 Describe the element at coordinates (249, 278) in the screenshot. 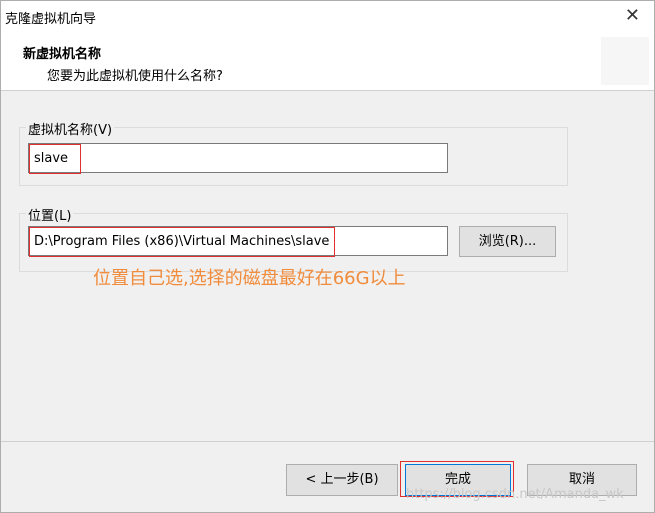

I see `annotation-note: 位置自己选,选择的磁盘最好在66G以上` at that location.